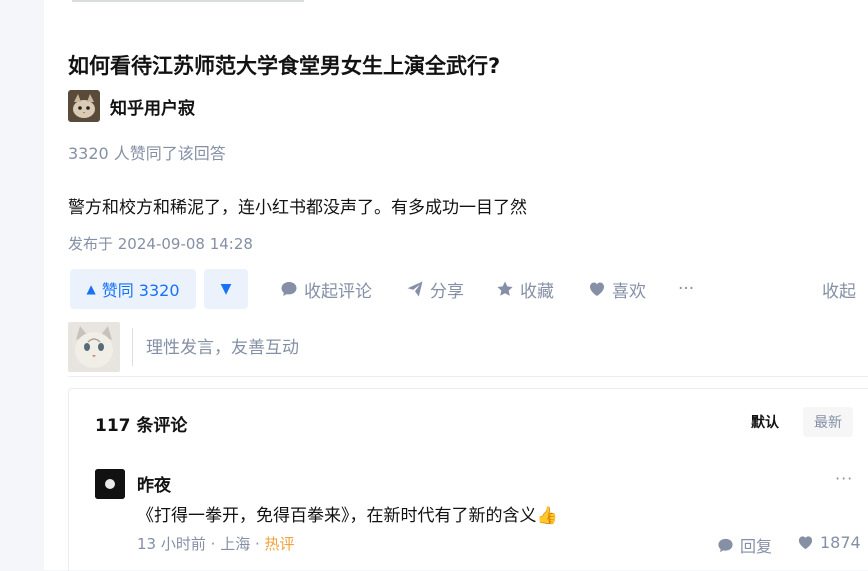  I want to click on comment-text: 《打得一拳开，免得百拳来》，在新时代有了新的含义👍, so click(347, 516).